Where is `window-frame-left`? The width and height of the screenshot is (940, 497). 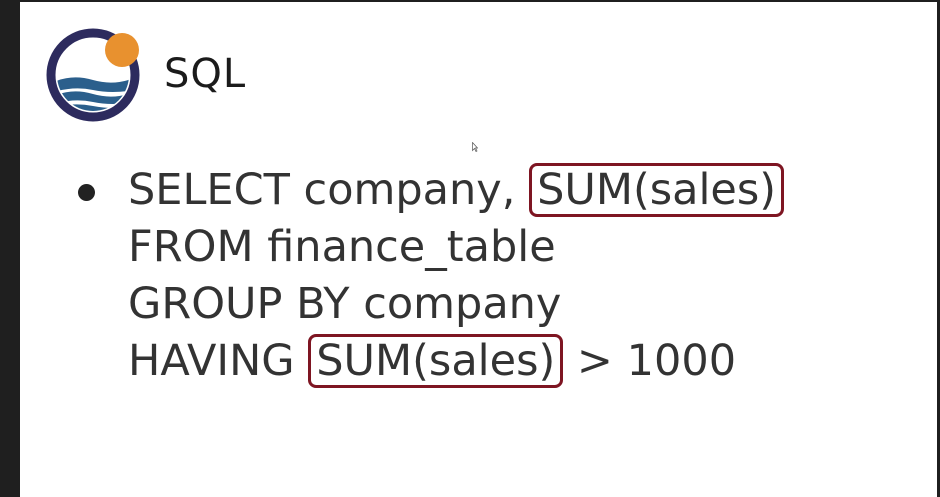
window-frame-left is located at coordinates (10, 248).